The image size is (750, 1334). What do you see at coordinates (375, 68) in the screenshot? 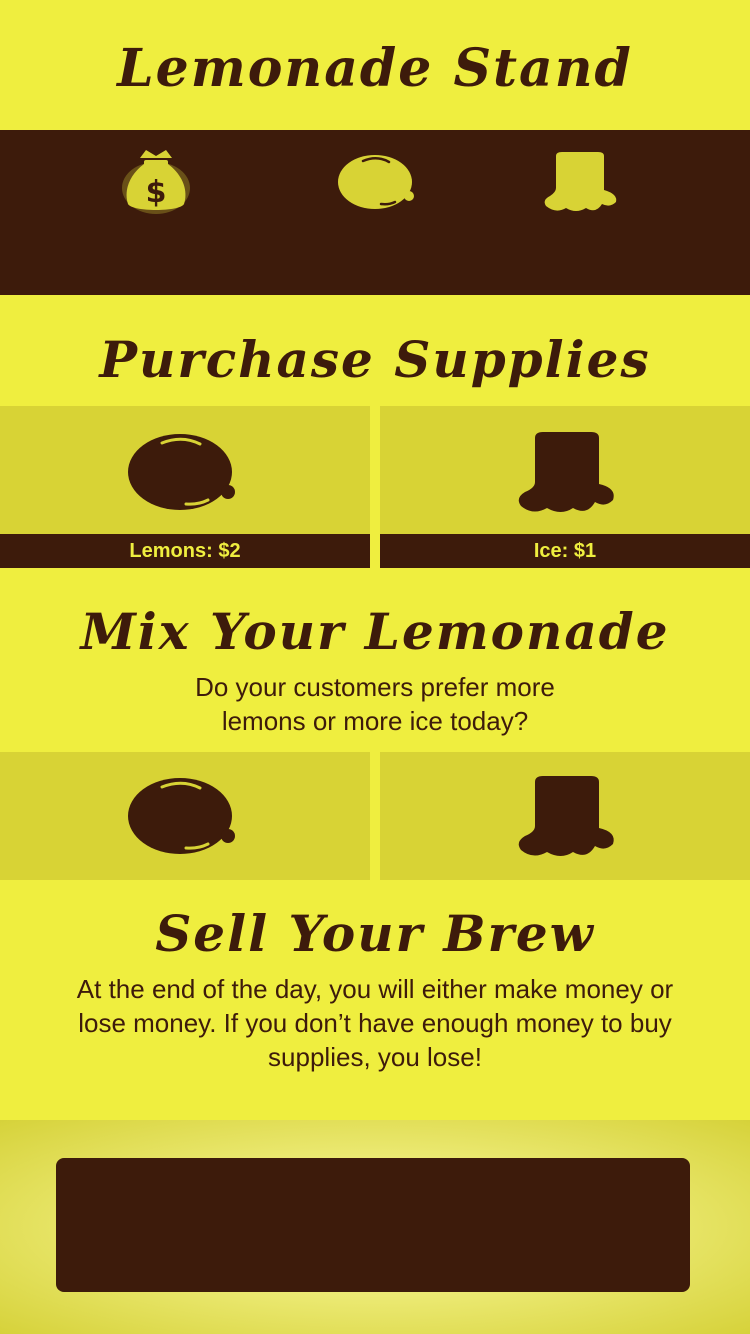
I see `app-title: Lemonade Stand` at bounding box center [375, 68].